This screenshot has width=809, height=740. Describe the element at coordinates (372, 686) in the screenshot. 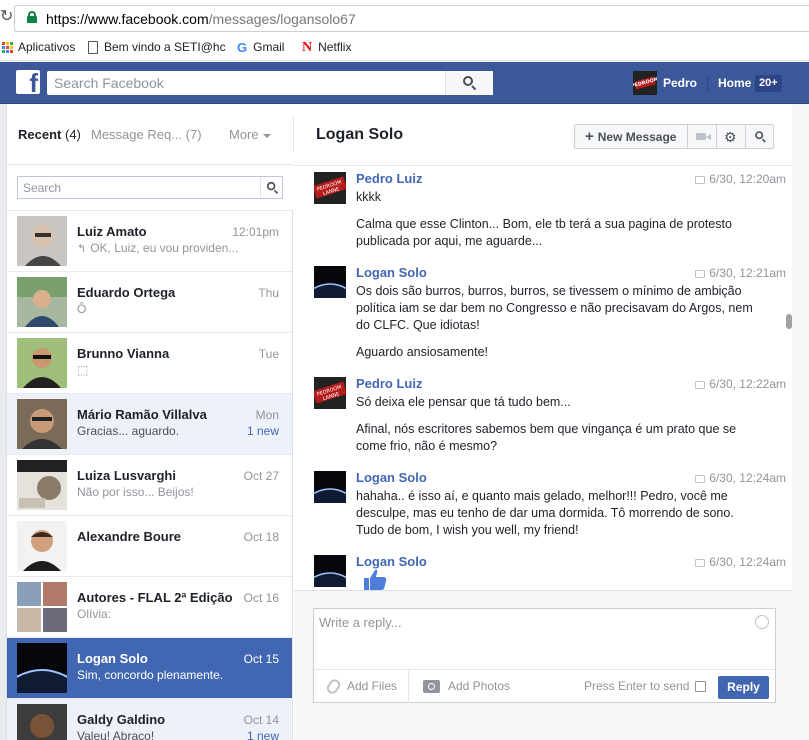

I see `add-files-label: Add Files` at that location.